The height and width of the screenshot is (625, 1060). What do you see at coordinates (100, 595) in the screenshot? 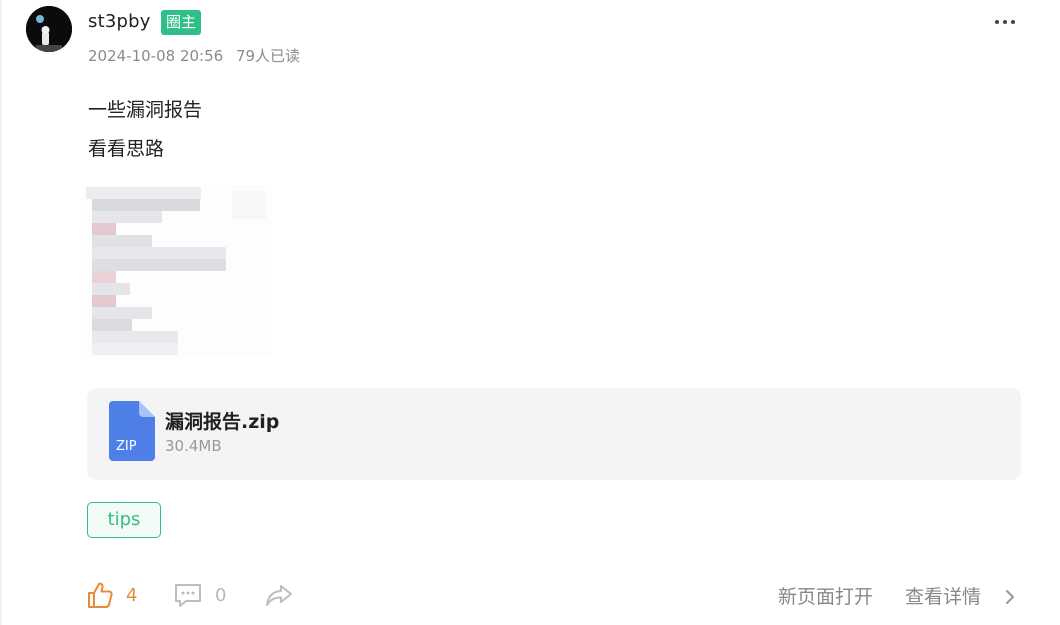
I see `thumbs-up-icon` at bounding box center [100, 595].